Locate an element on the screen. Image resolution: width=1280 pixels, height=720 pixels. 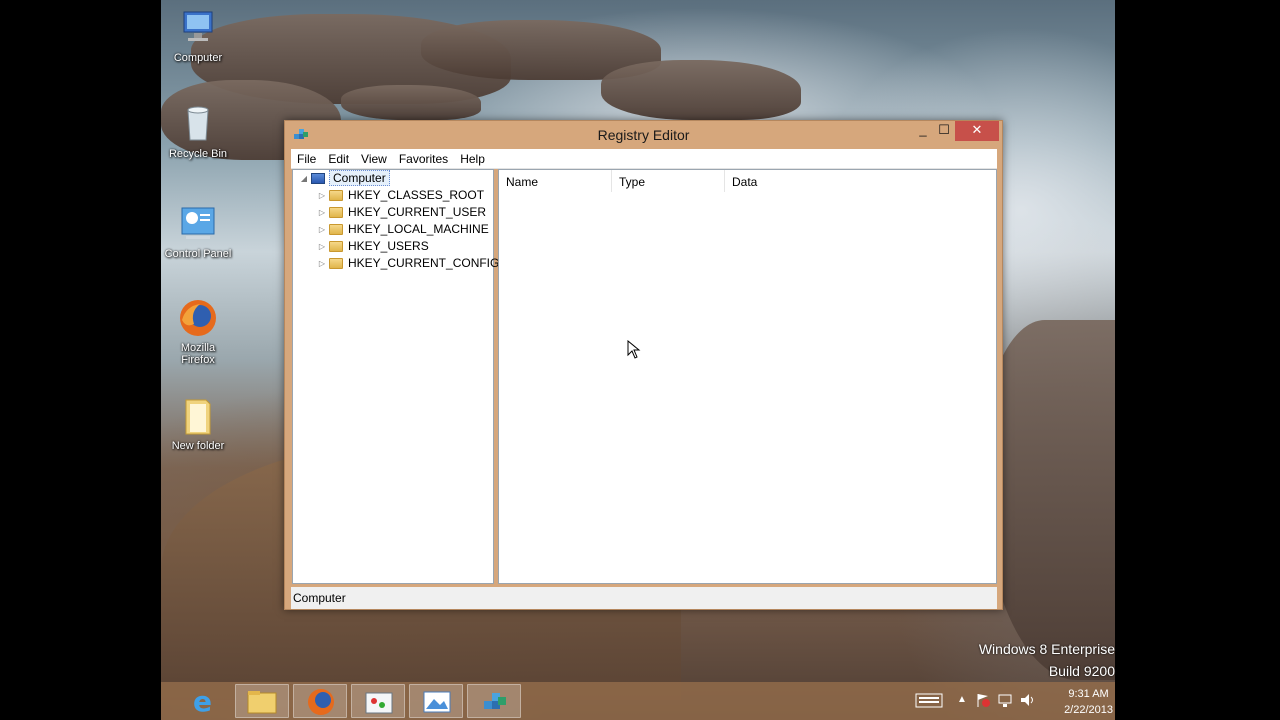
taskbar-paint is located at coordinates (378, 701).